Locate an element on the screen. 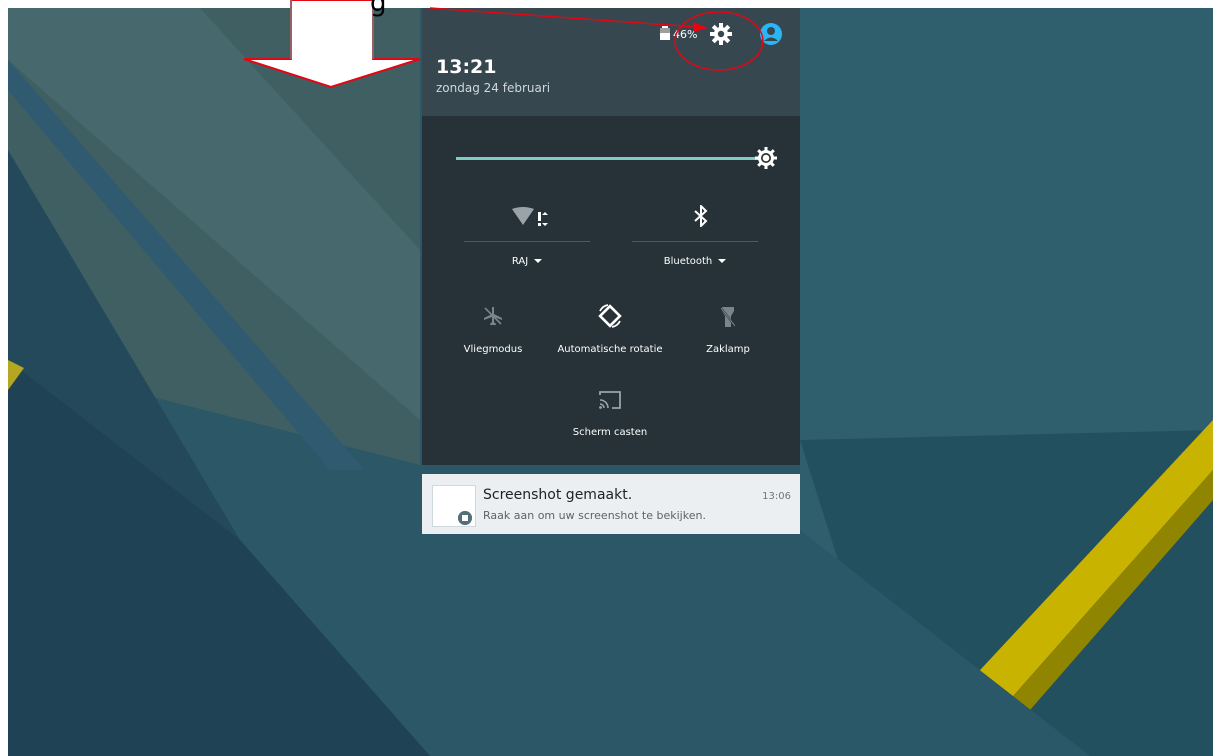 The image size is (1213, 756). airplane-mode-label: Vliegmodus is located at coordinates (493, 349).